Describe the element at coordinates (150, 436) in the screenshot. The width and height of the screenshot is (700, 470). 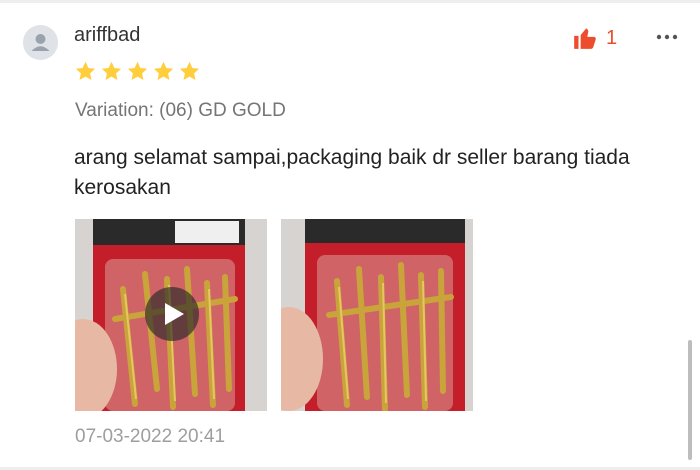
I see `review-timestamp: 07-03-2022 20:41` at that location.